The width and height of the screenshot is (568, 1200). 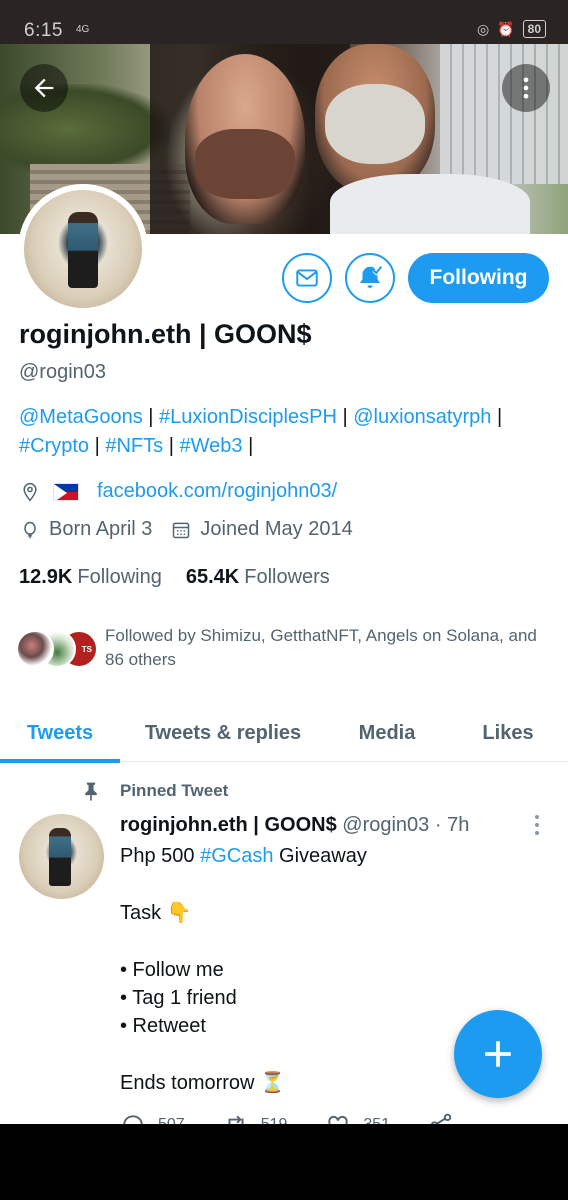 I want to click on plus-icon, so click(x=498, y=1054).